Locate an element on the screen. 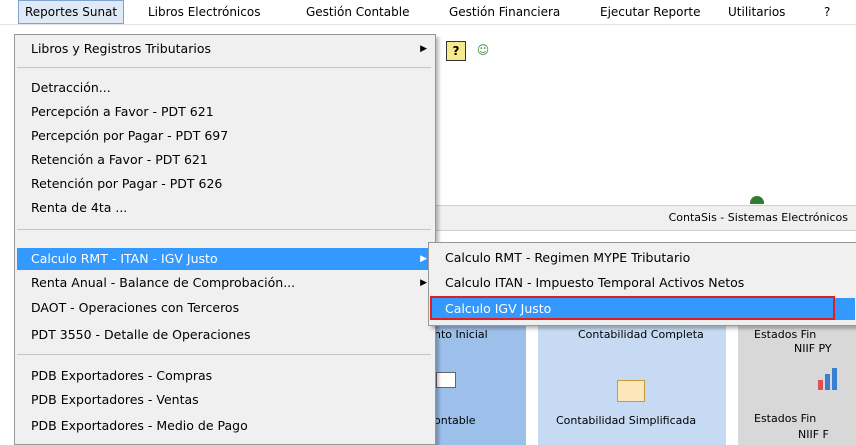  menu-gestion-contable: Gestión Contable is located at coordinates (357, 12).